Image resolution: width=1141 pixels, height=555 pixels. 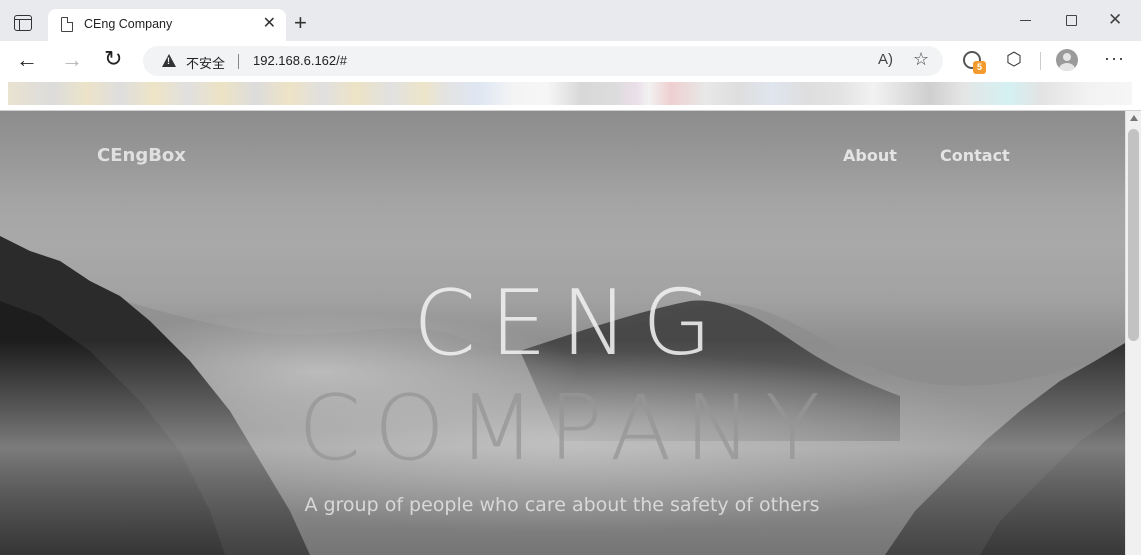 What do you see at coordinates (169, 60) in the screenshot?
I see `warning-icon` at bounding box center [169, 60].